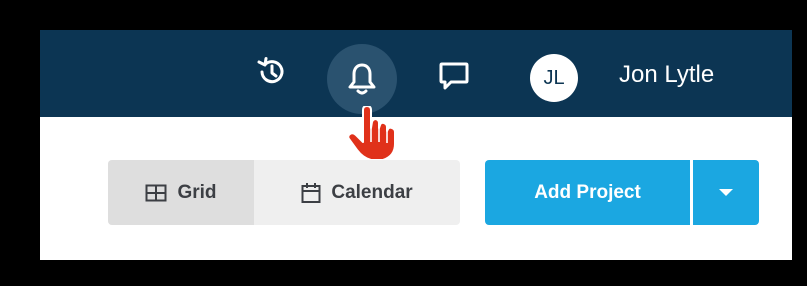 The height and width of the screenshot is (286, 807). I want to click on user-avatar: JL, so click(554, 78).